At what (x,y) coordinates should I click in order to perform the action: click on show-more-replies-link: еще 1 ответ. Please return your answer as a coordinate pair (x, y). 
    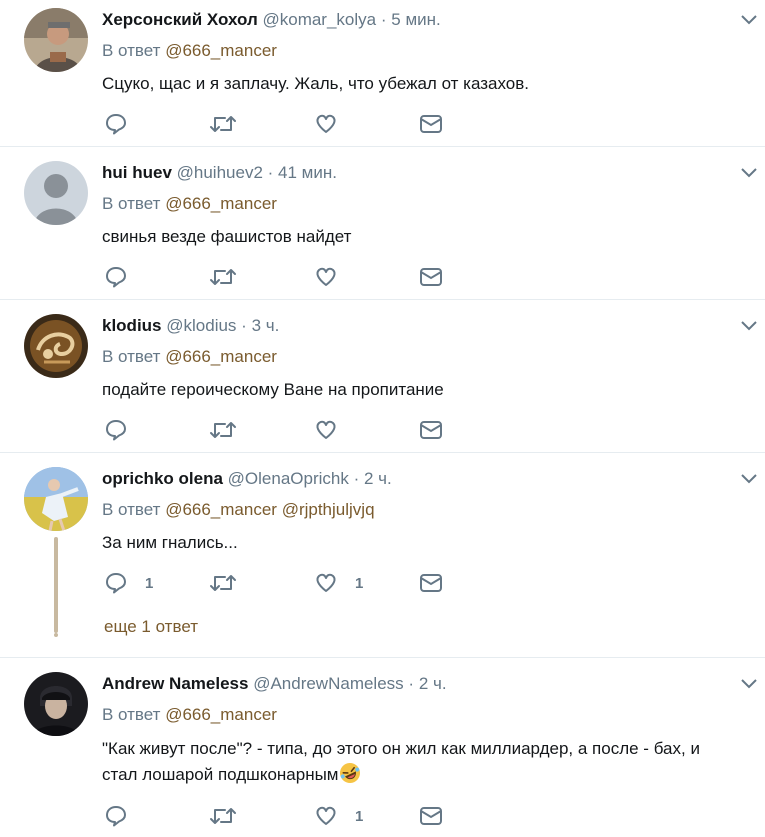
    Looking at the image, I should click on (151, 627).